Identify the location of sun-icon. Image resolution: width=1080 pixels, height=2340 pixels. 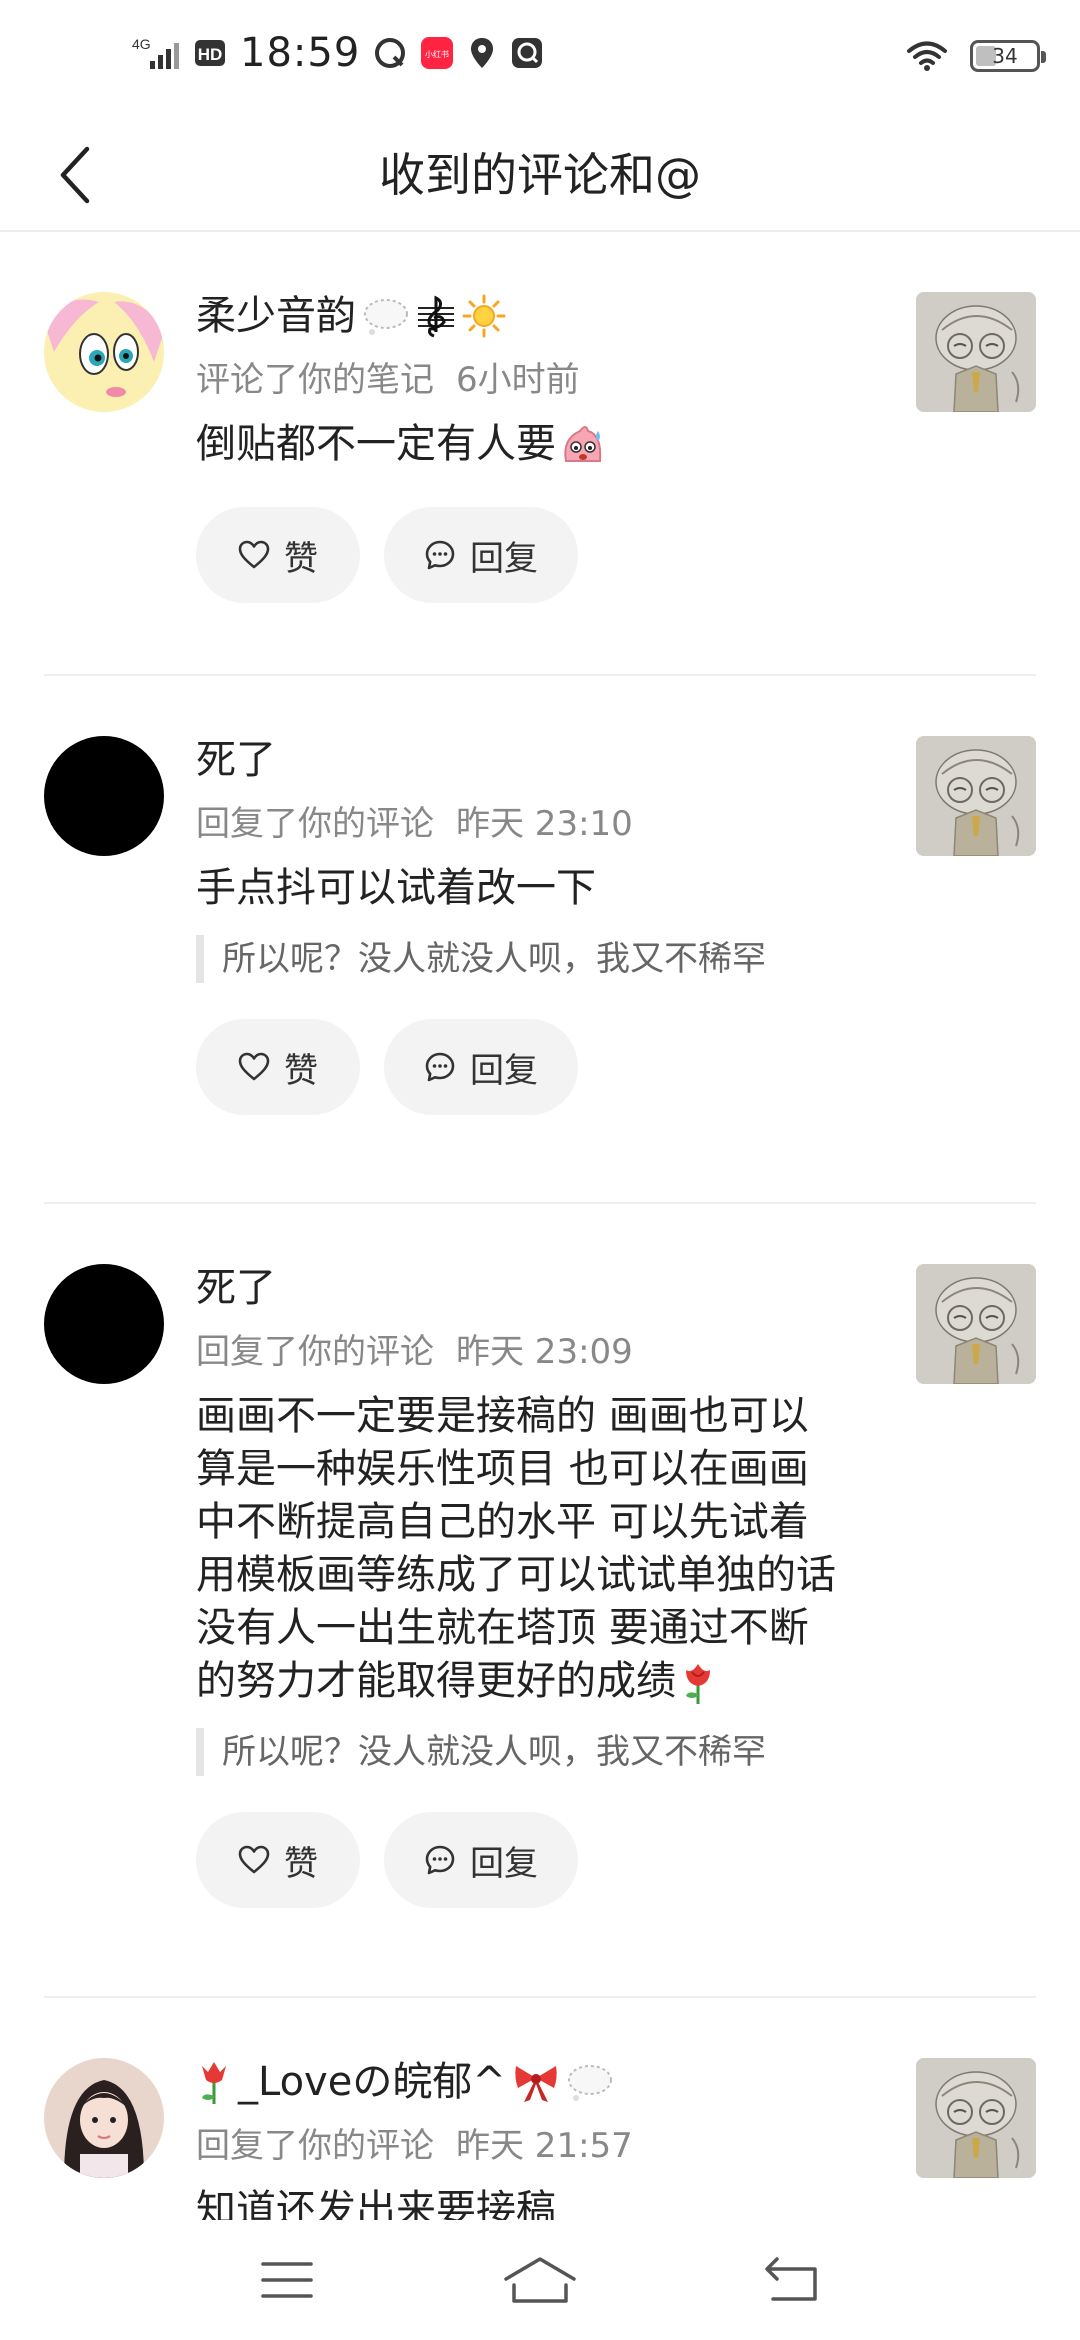
(484, 316).